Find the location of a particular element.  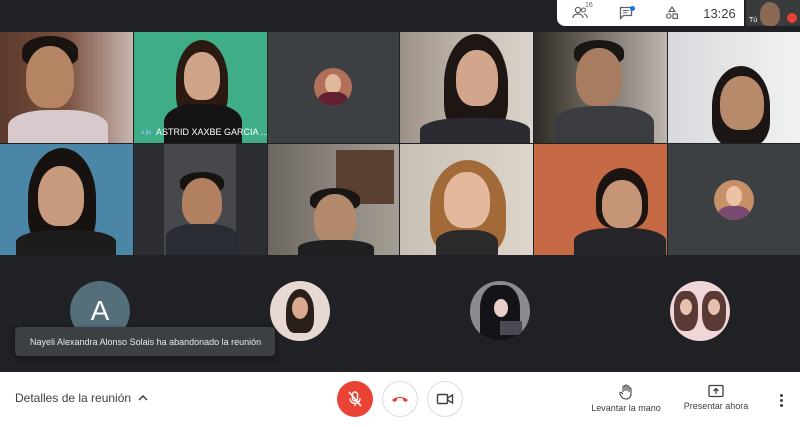

meeting-clock: 13:26 is located at coordinates (719, 13).